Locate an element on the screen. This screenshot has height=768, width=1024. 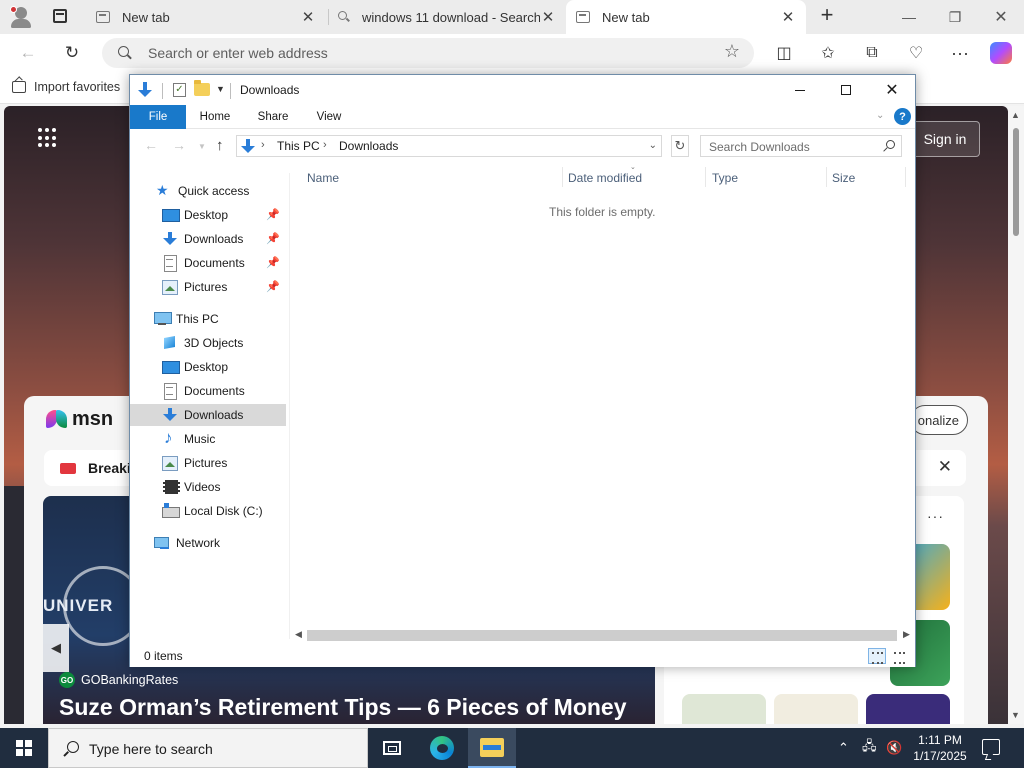
clock: 1:11 PM 1/17/2025 is located at coordinates (940, 748).